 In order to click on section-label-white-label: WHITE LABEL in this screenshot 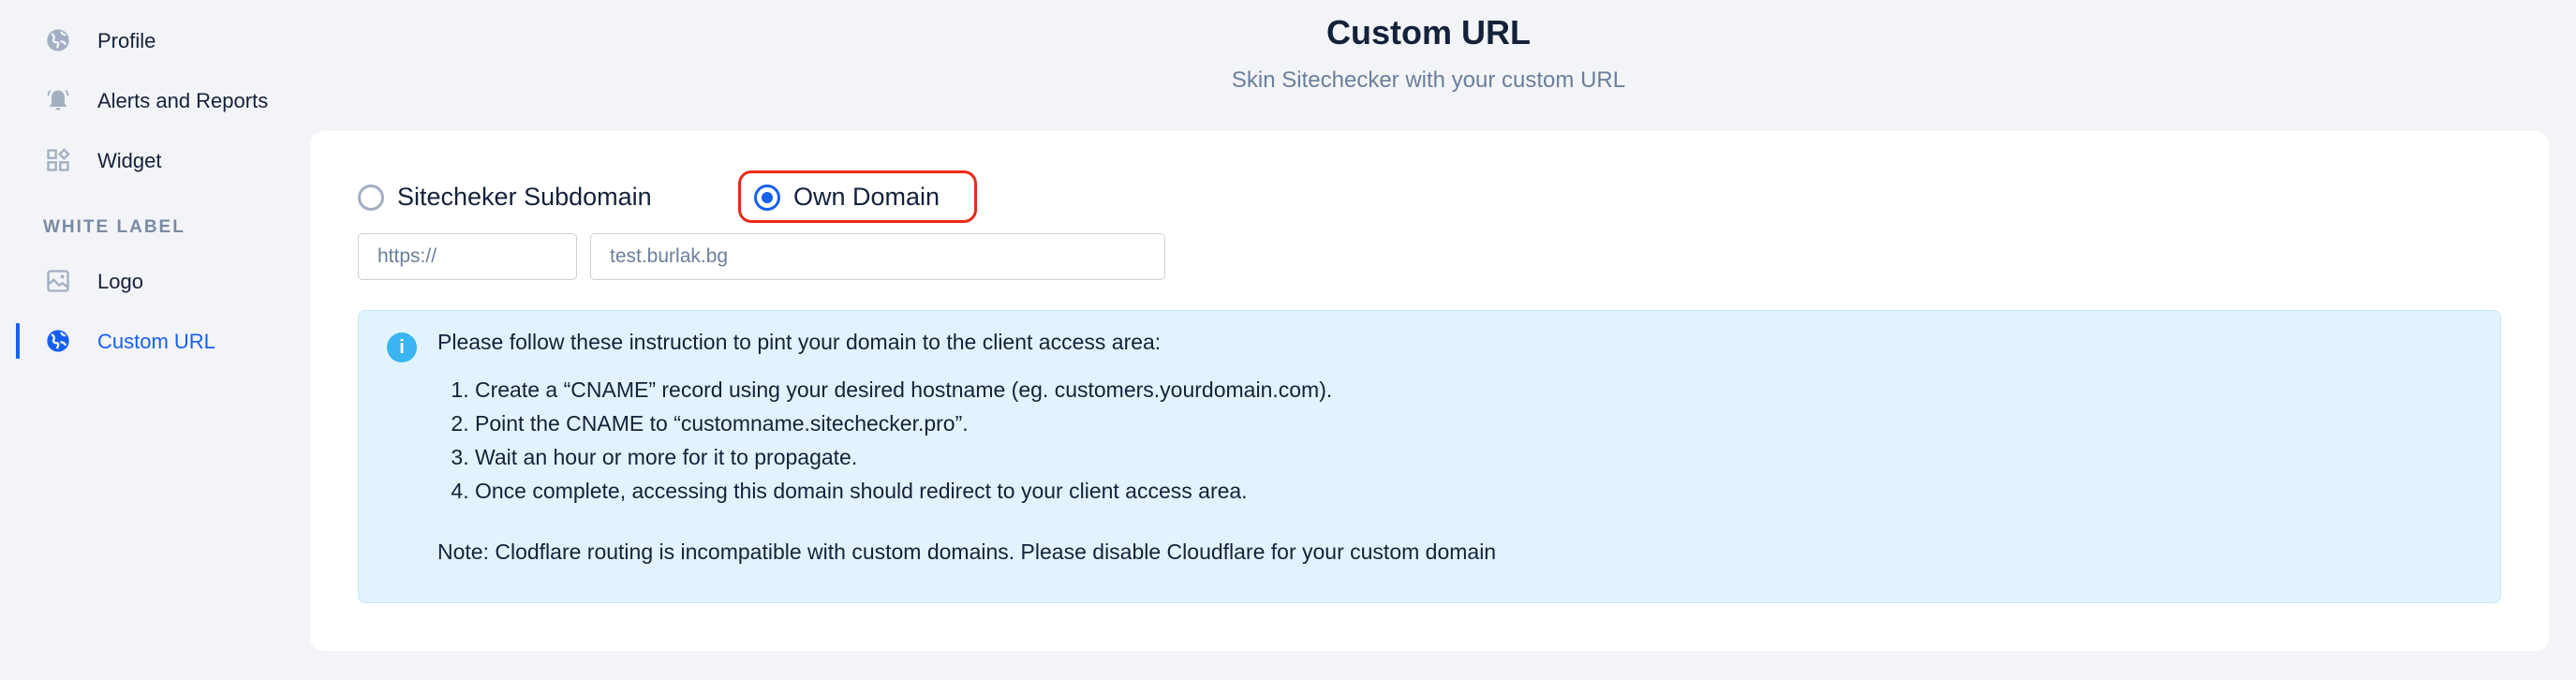, I will do `click(114, 227)`.